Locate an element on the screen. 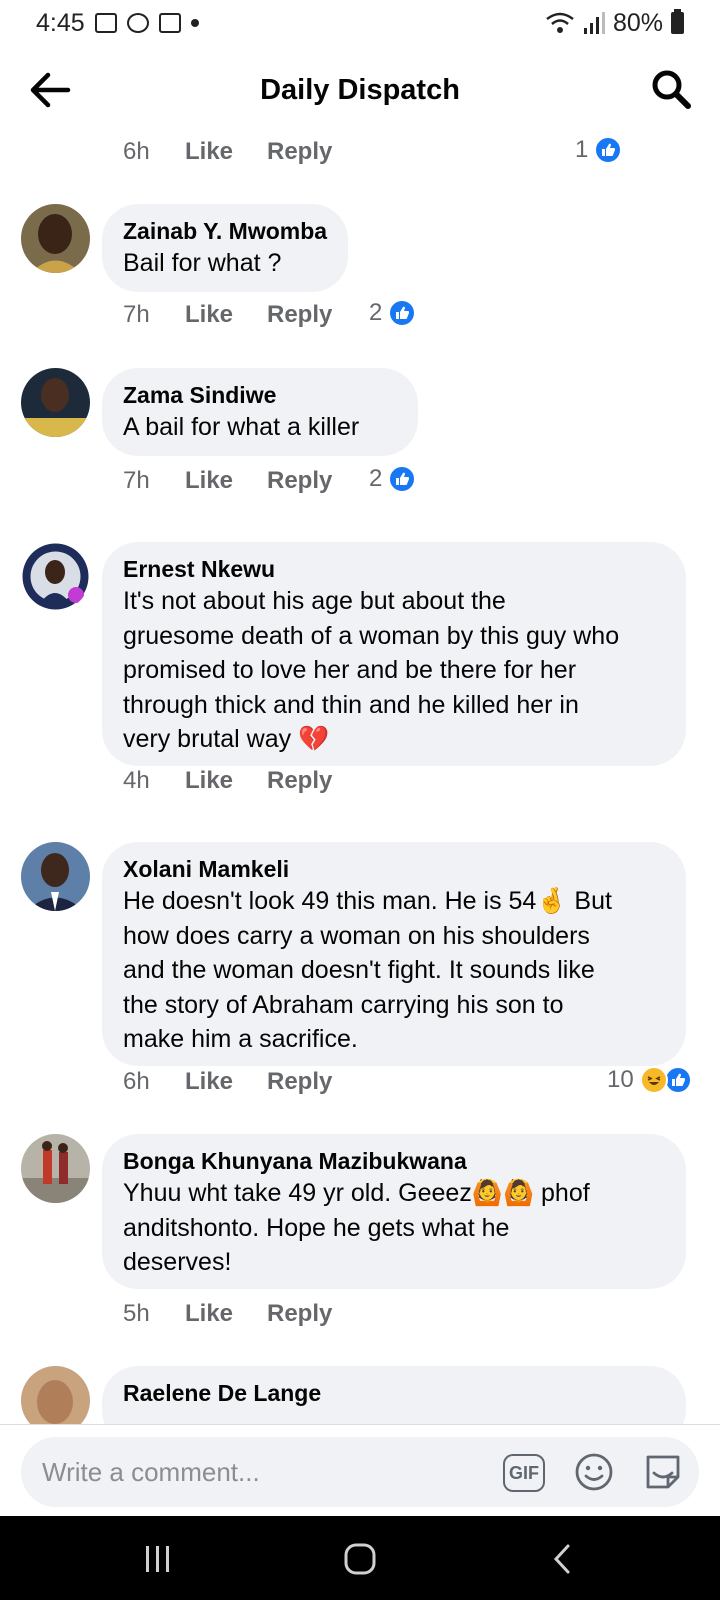 The image size is (720, 1600). comment-text-line: the story of Abraham carrying his son to is located at coordinates (343, 1004).